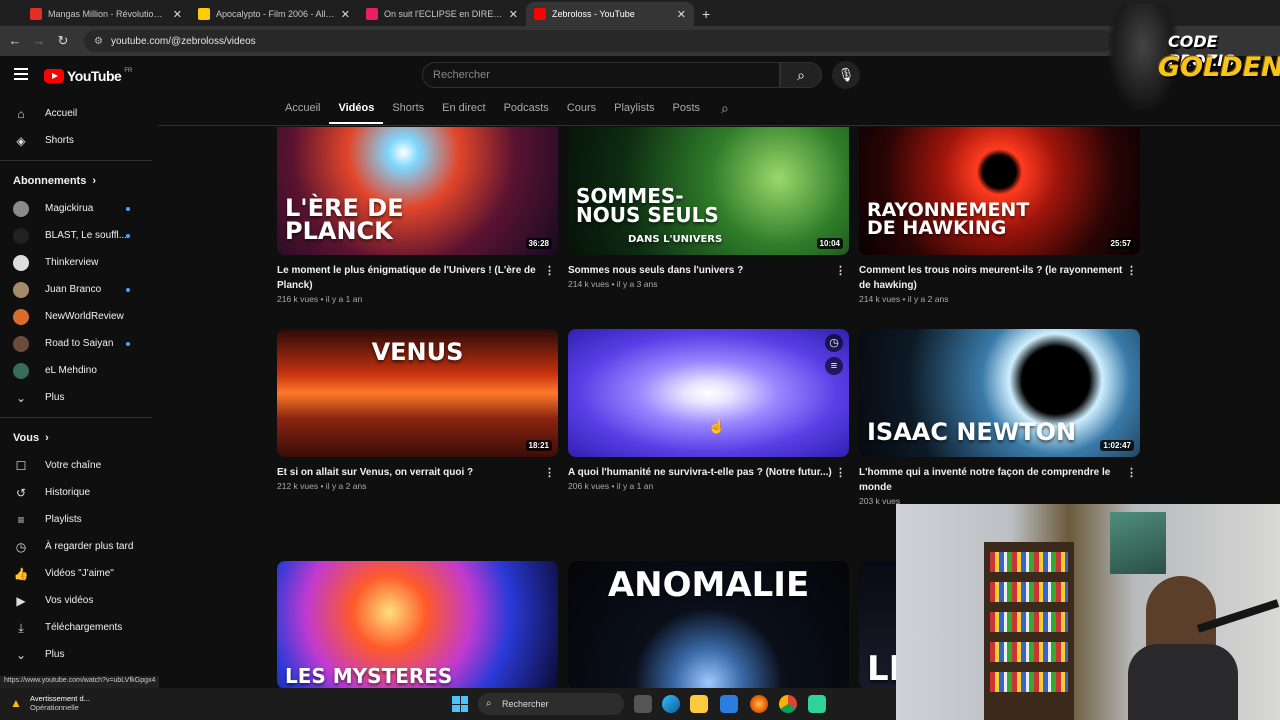 This screenshot has height=720, width=1280. What do you see at coordinates (460, 704) in the screenshot?
I see `windows-start-icon` at bounding box center [460, 704].